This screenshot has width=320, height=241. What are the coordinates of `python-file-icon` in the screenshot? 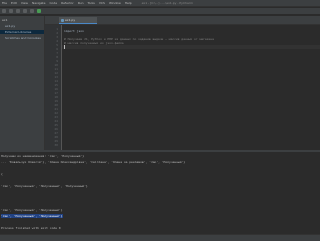 It's located at (62, 20).